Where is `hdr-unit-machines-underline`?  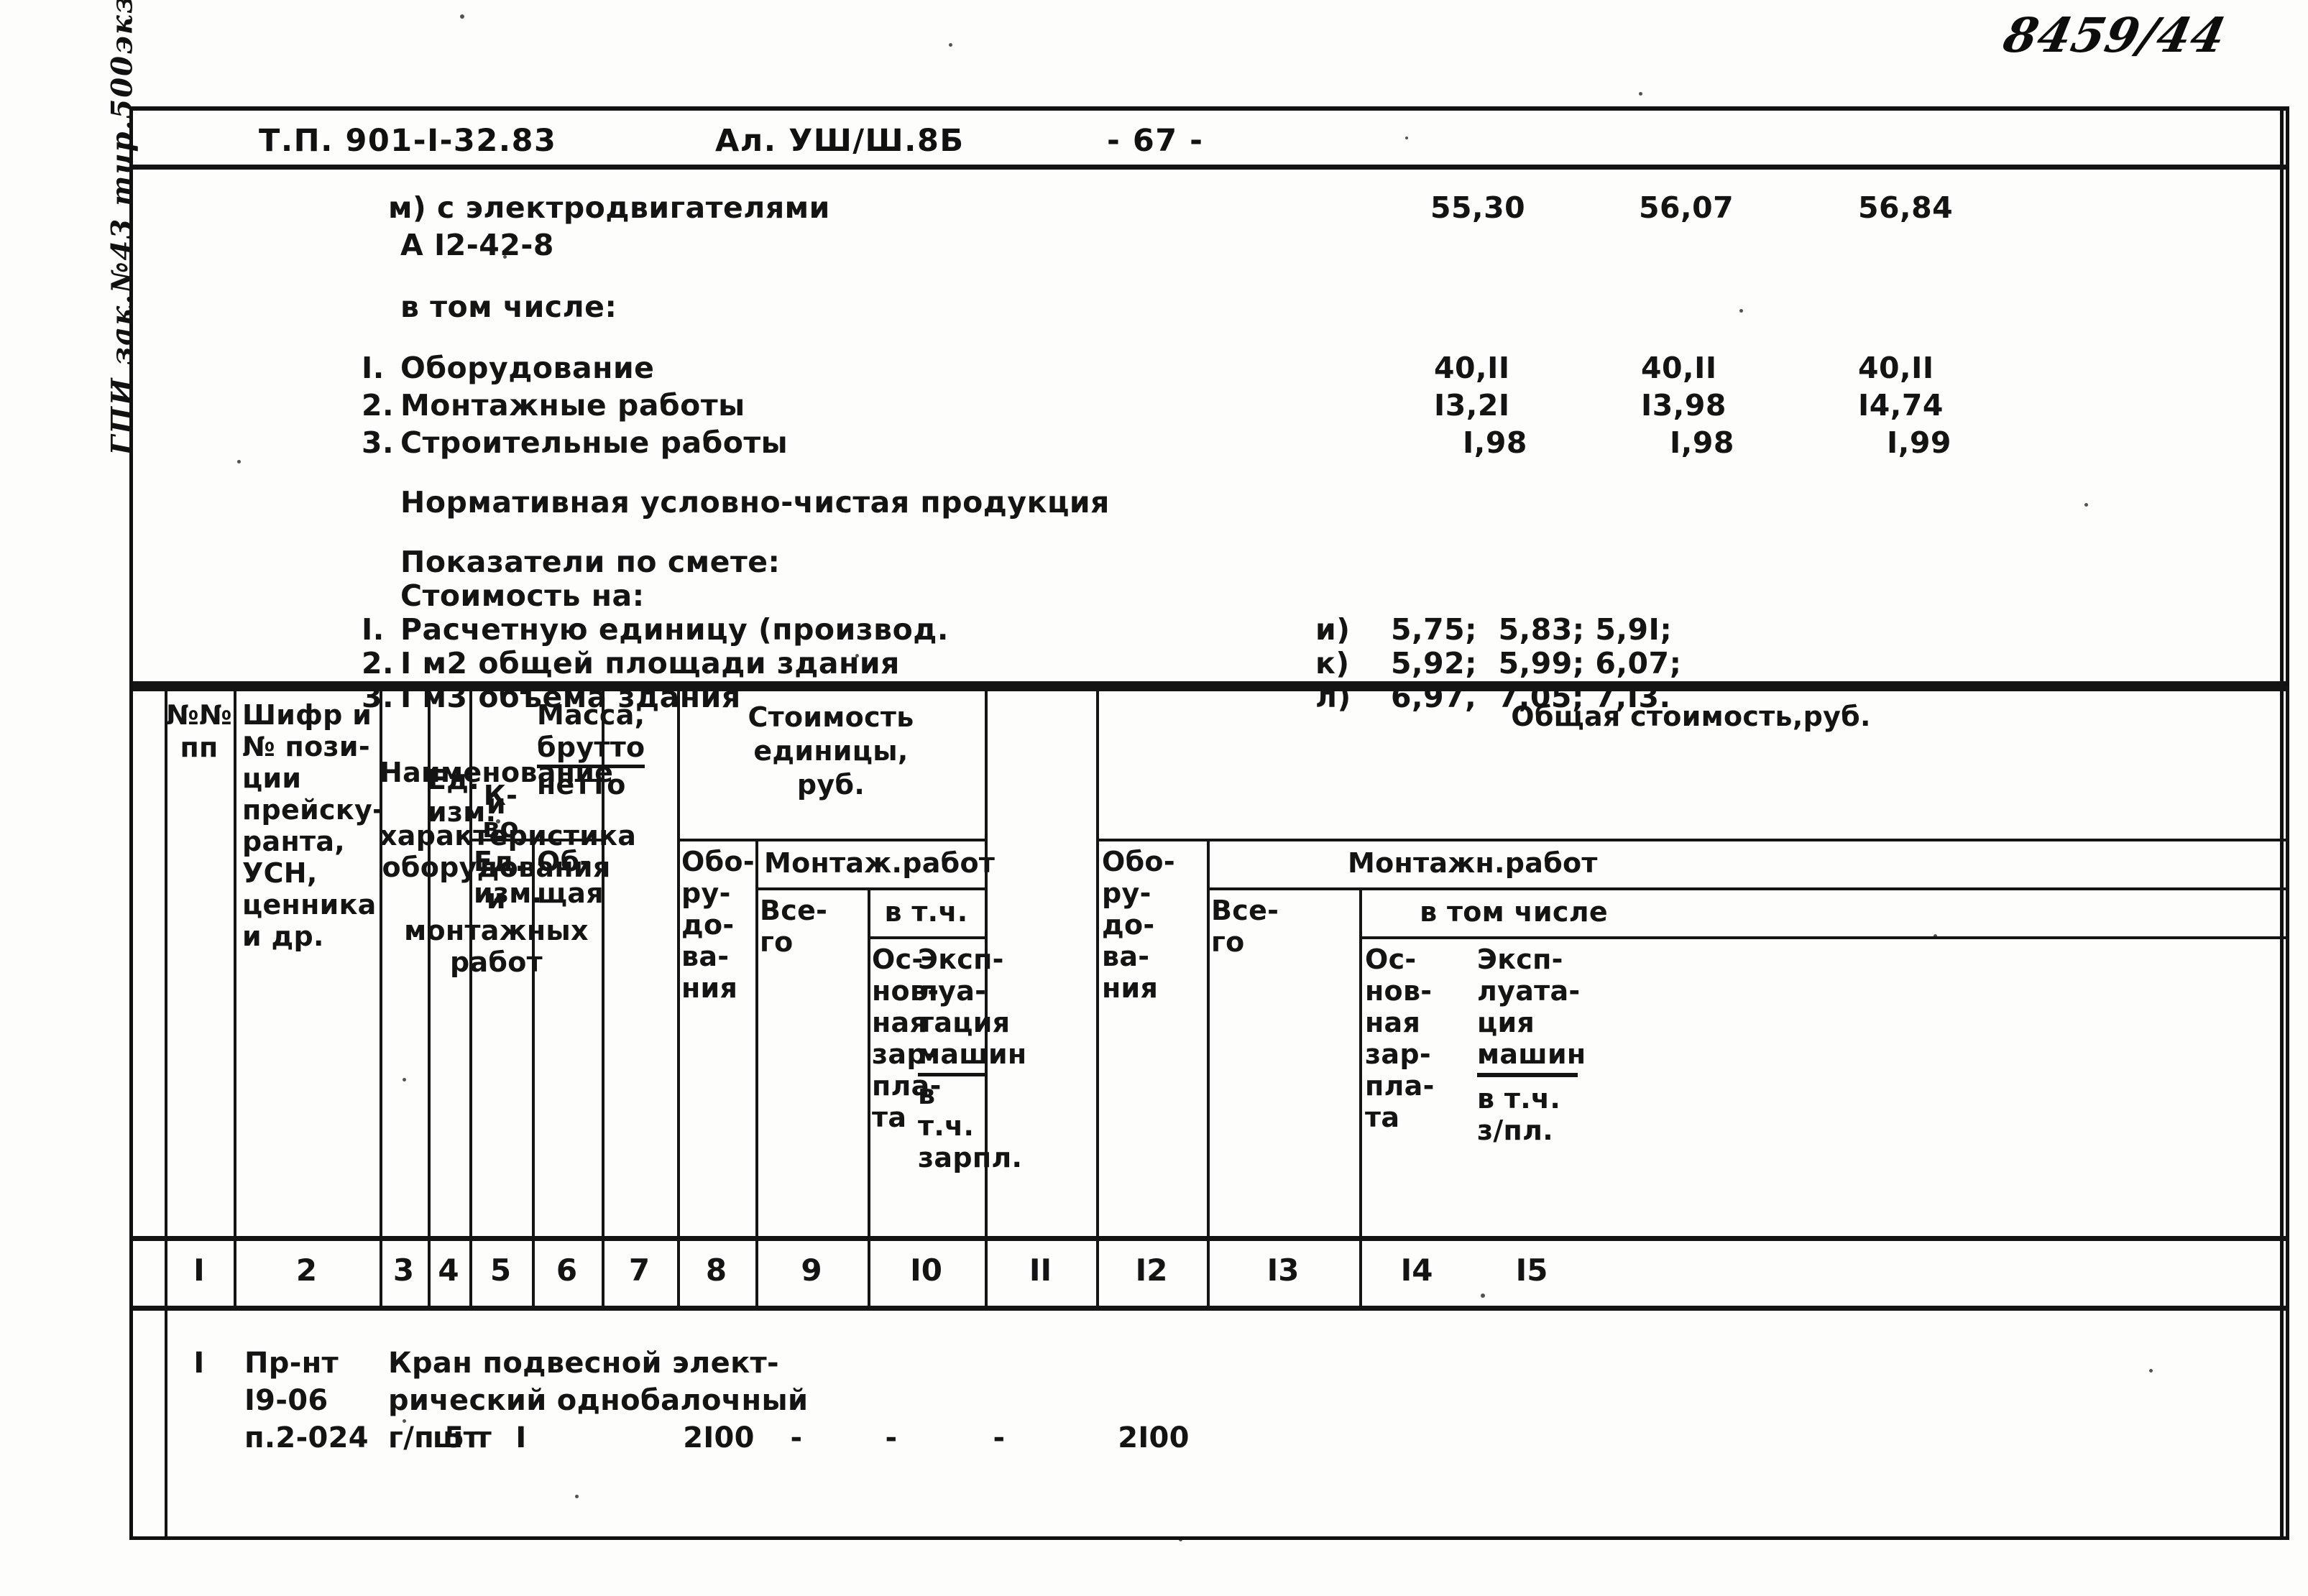
hdr-unit-machines-underline is located at coordinates (952, 1074).